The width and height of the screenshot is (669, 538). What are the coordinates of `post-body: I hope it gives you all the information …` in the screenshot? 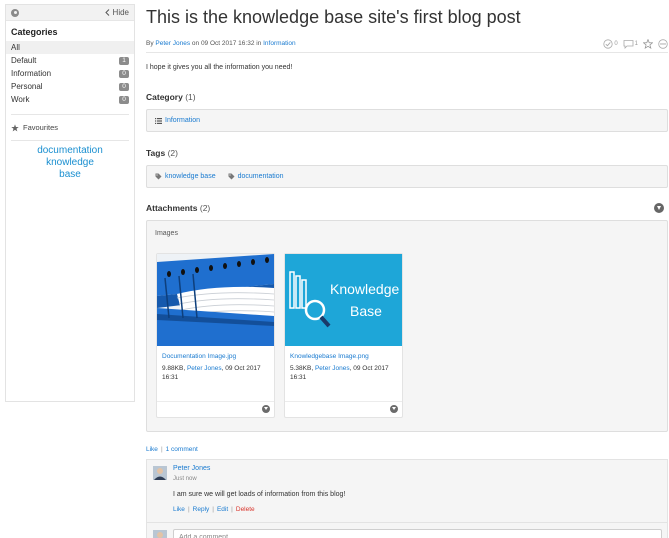 It's located at (219, 67).